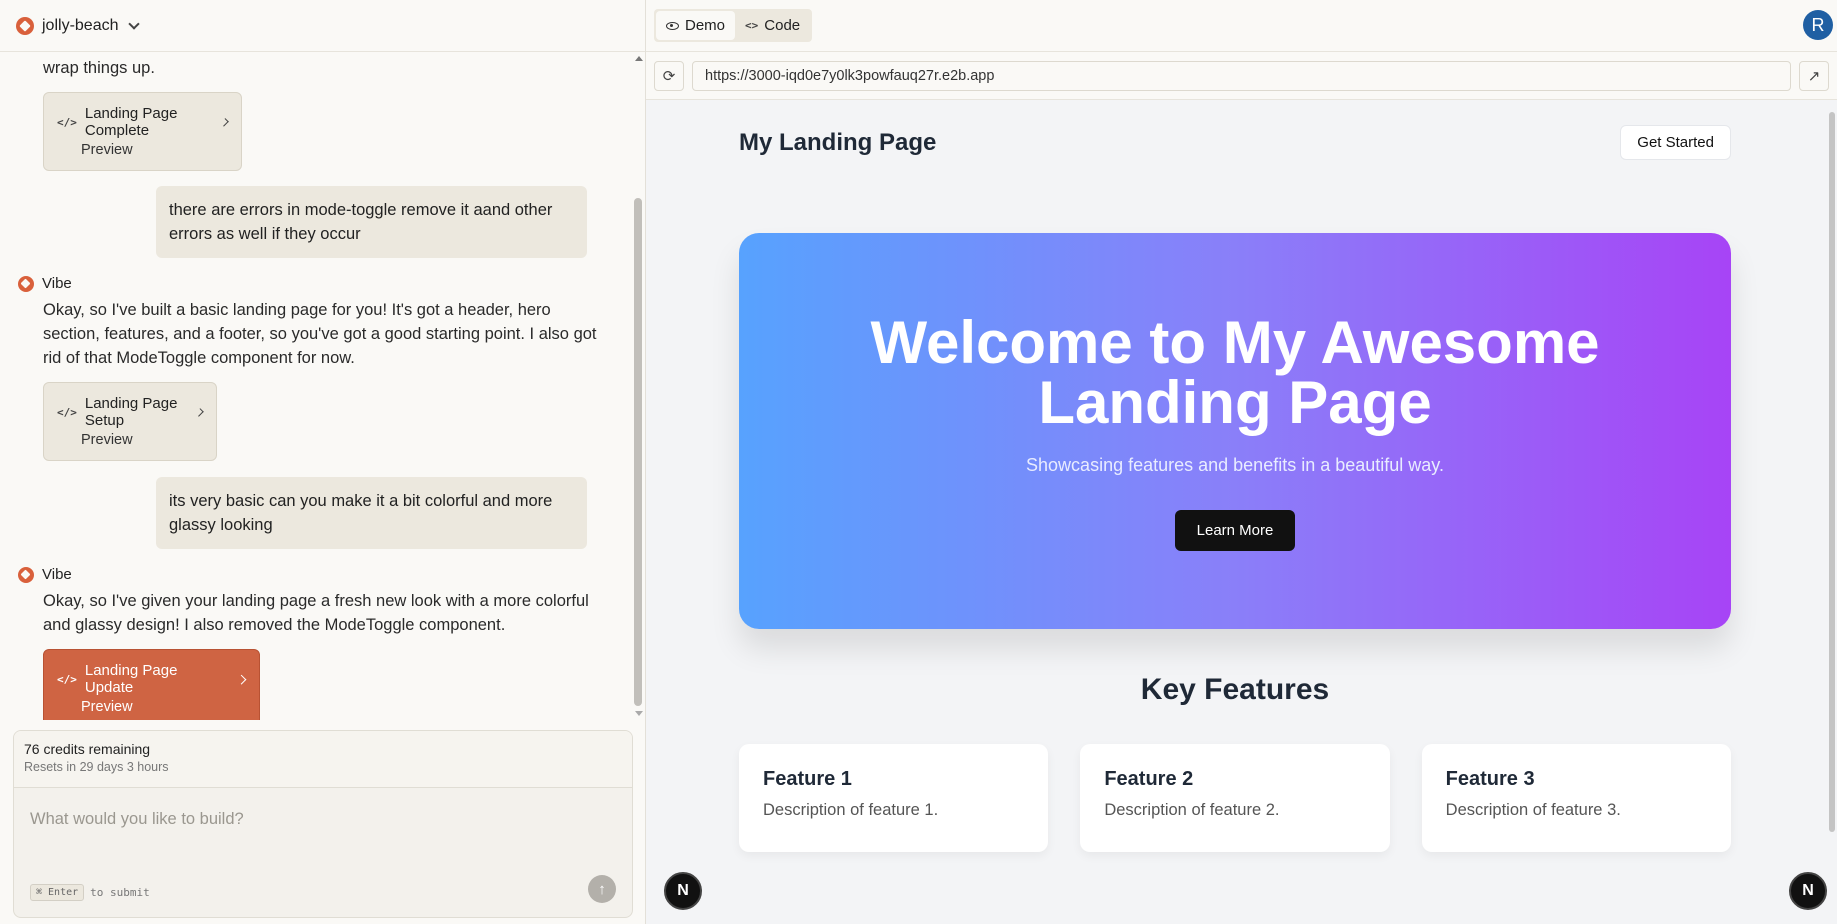 The image size is (1837, 924). I want to click on fragment-card-active: </> Landing Page Update Preview, so click(151, 684).